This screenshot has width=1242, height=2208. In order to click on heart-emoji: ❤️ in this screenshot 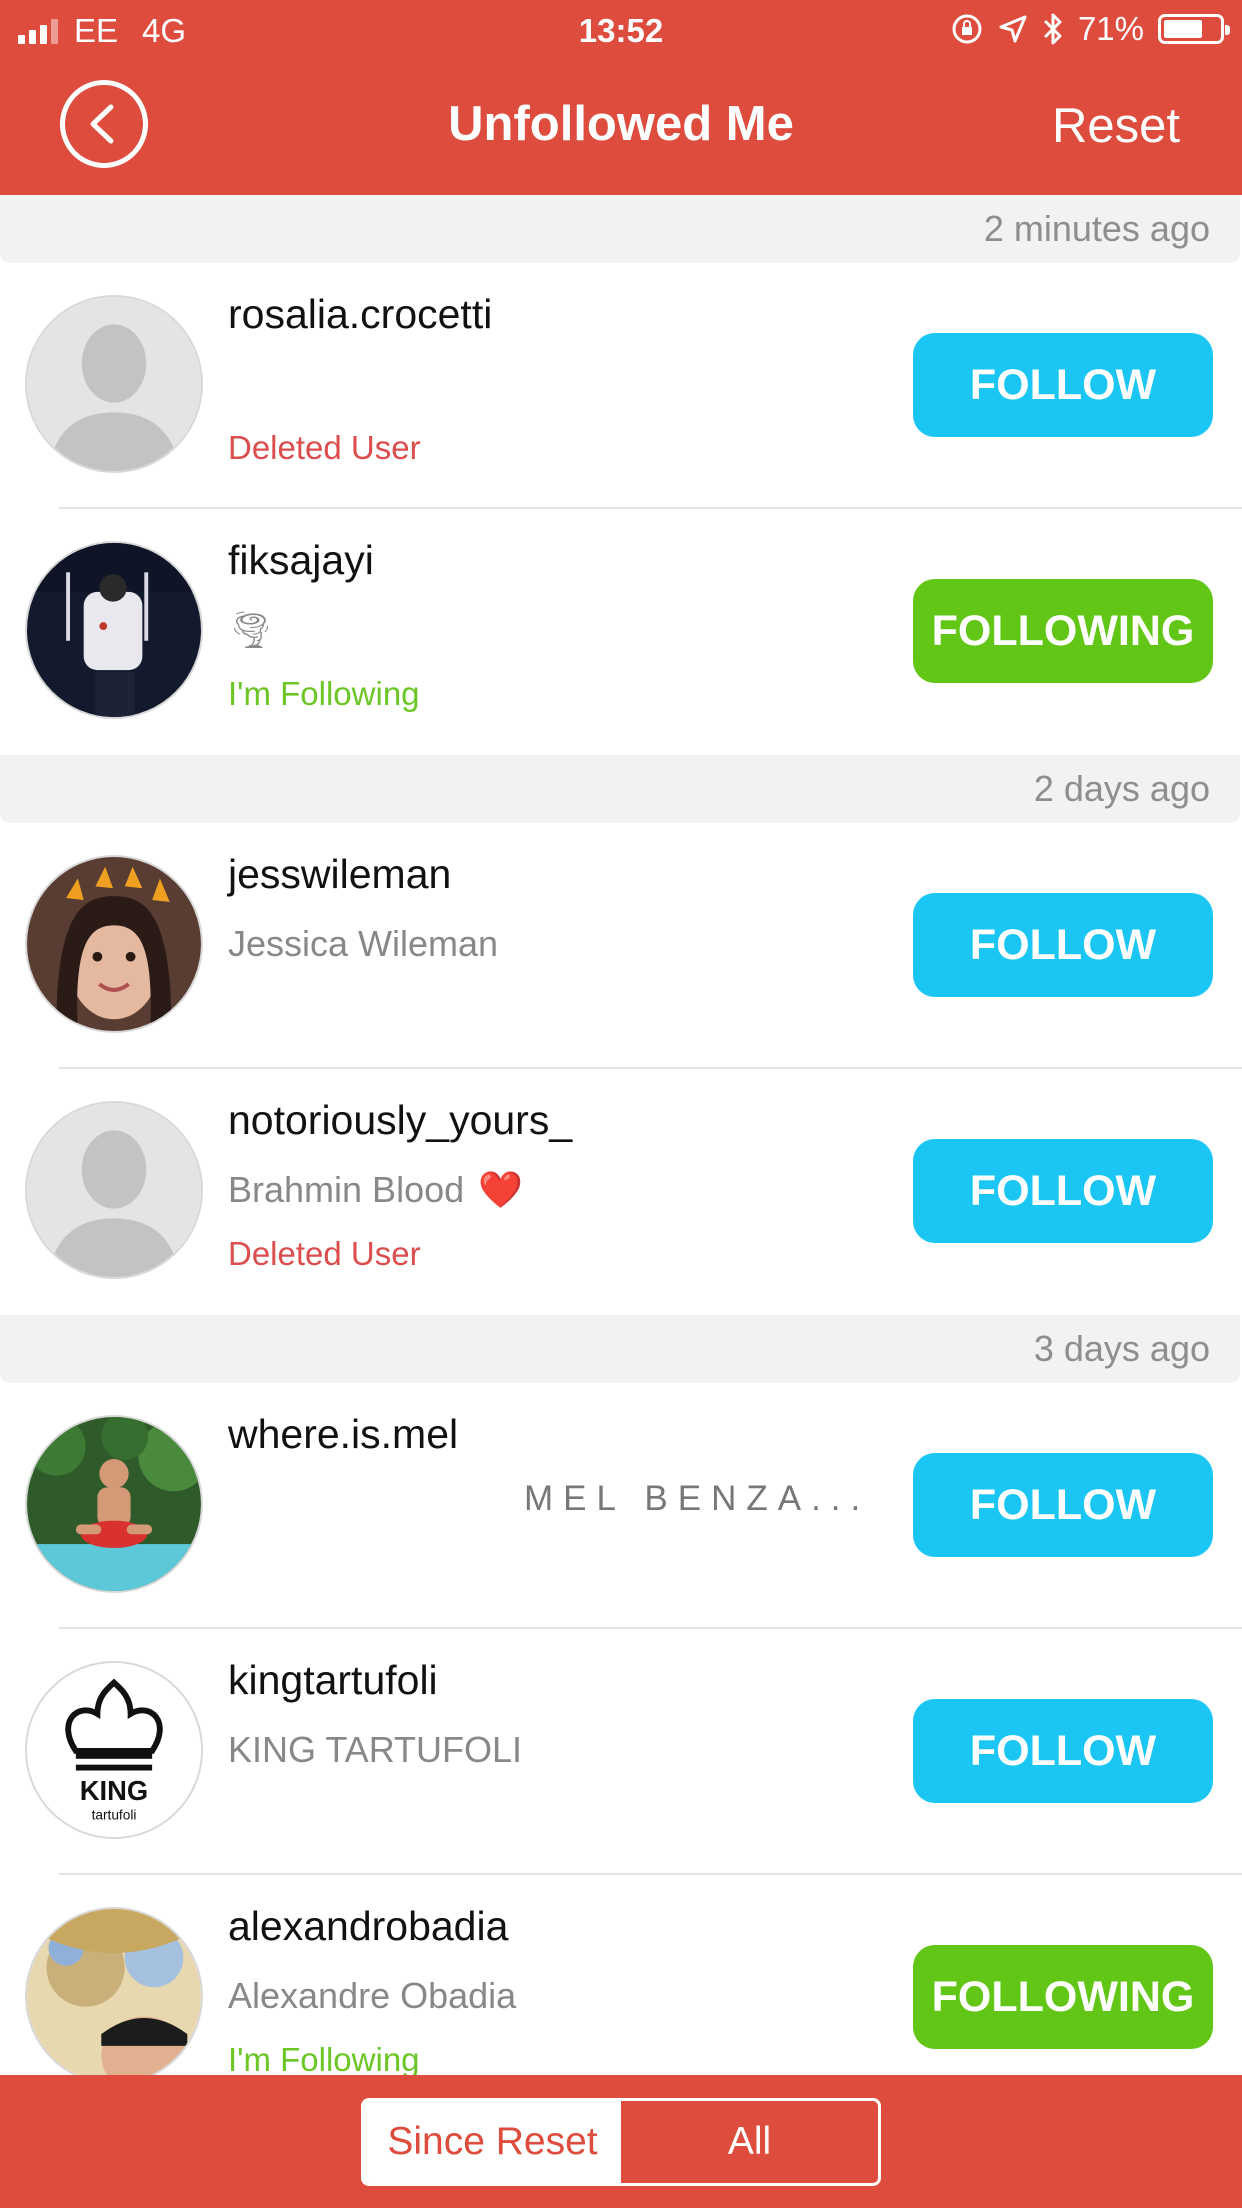, I will do `click(500, 1189)`.